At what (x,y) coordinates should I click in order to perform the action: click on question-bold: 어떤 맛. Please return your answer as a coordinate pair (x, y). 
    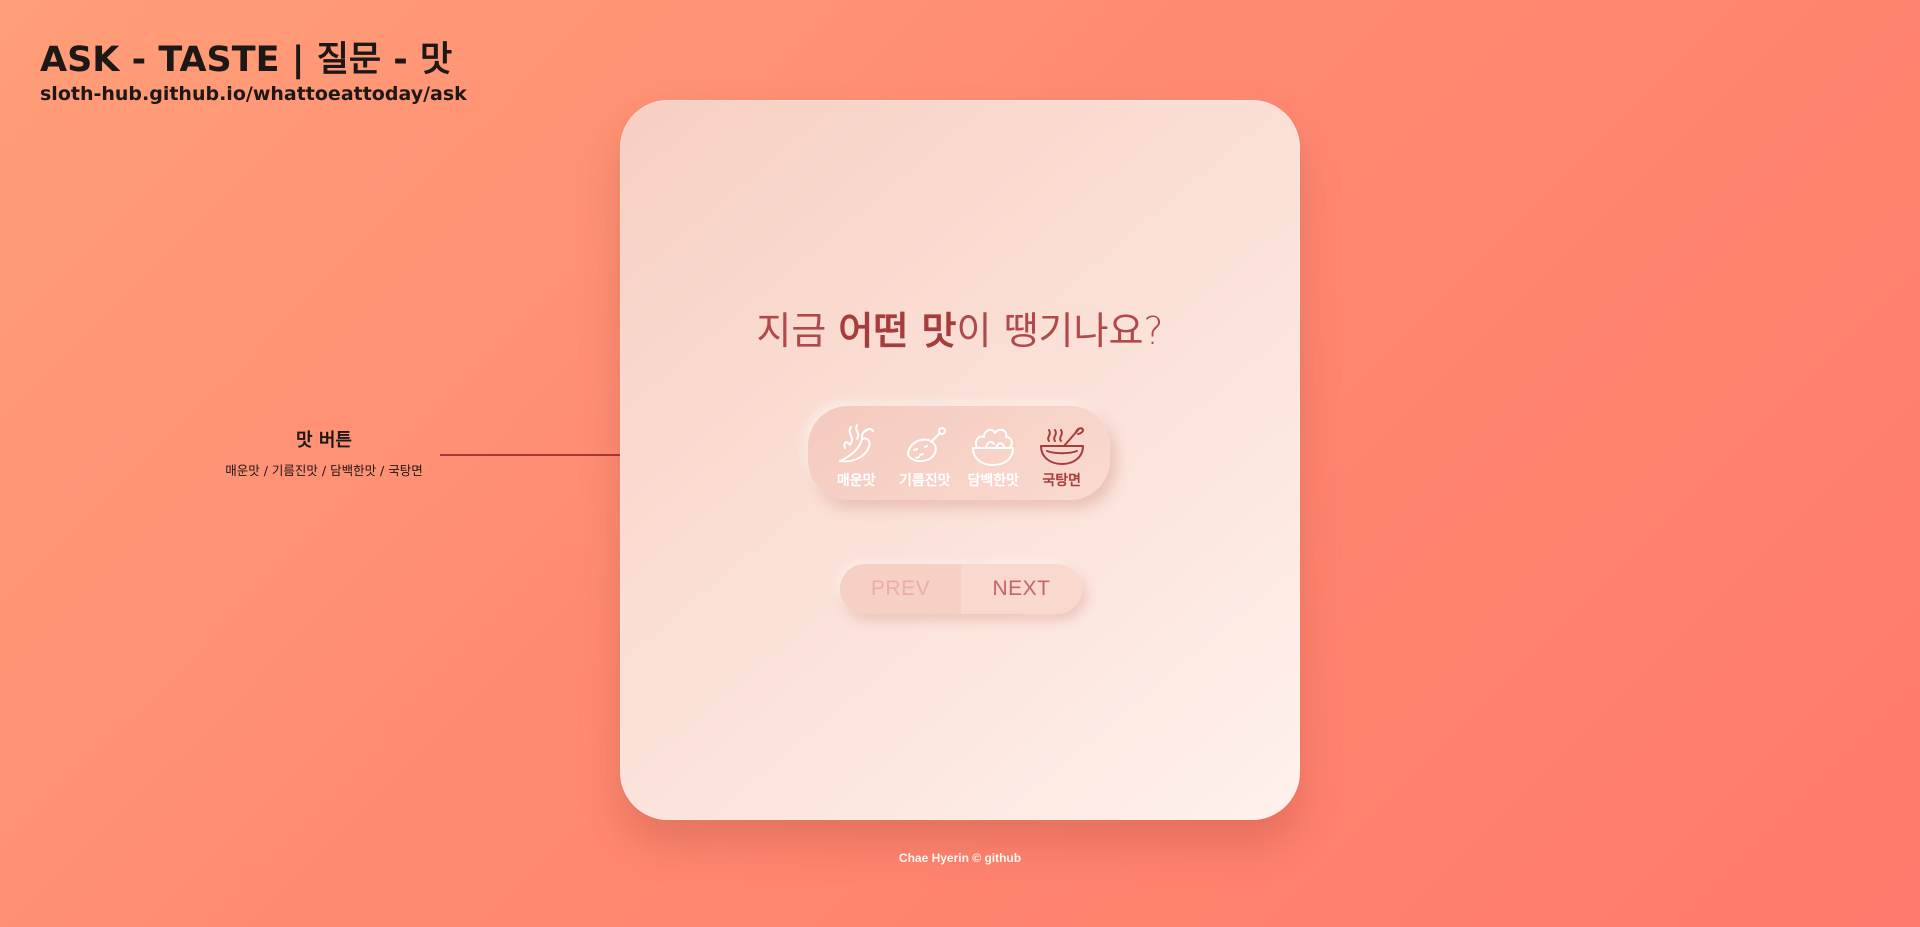
    Looking at the image, I should click on (897, 331).